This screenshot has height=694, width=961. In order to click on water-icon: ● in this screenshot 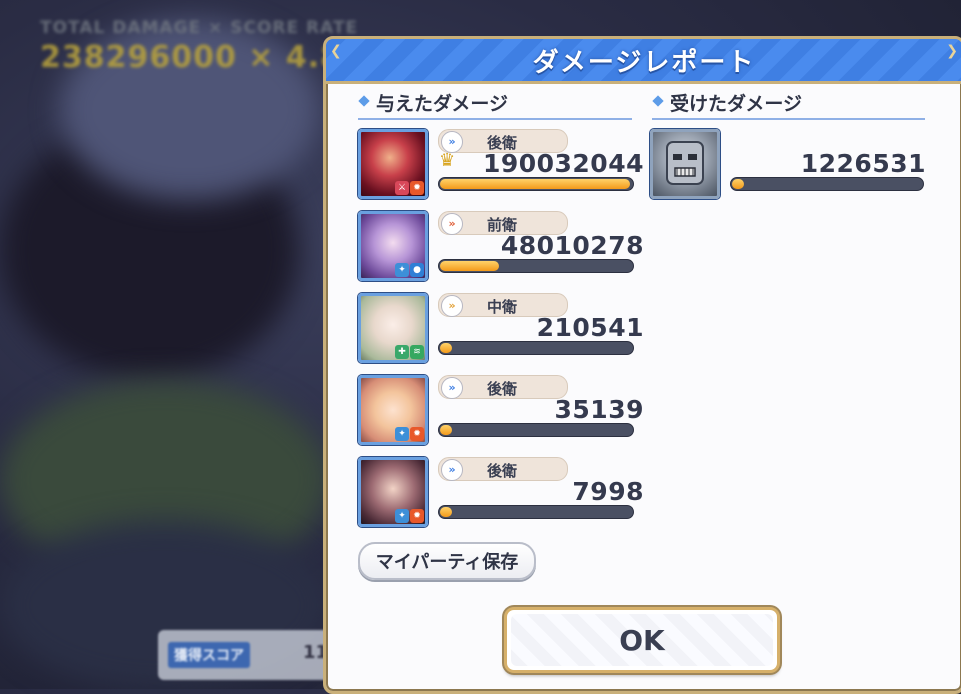, I will do `click(417, 270)`.